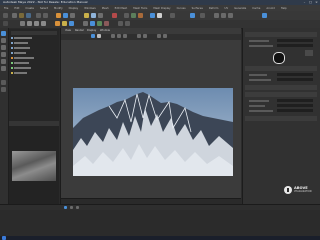 This screenshot has width=320, height=240. What do you see at coordinates (85, 23) in the screenshot?
I see `material-icon` at bounding box center [85, 23].